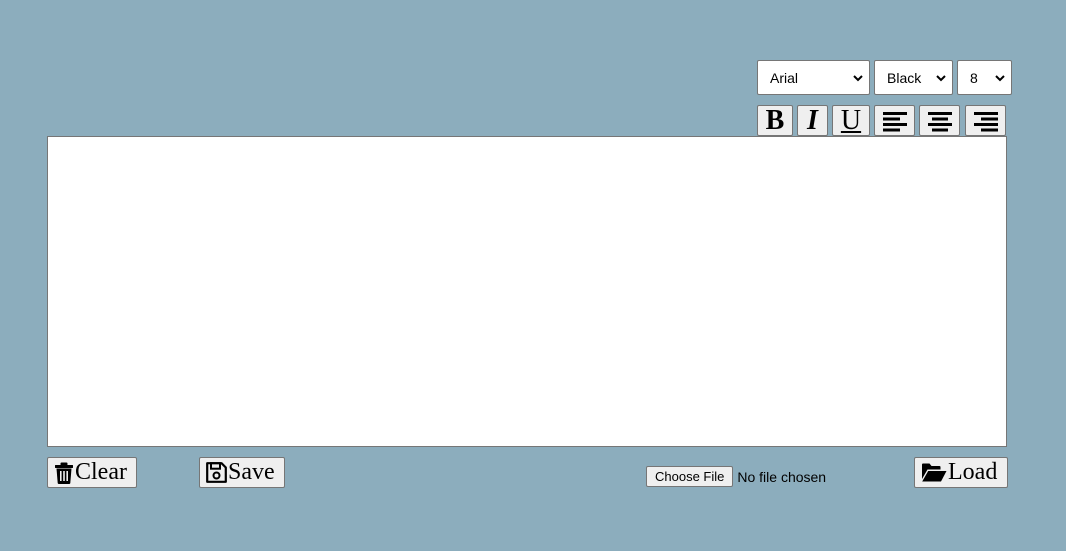 The height and width of the screenshot is (551, 1066). Describe the element at coordinates (784, 77) in the screenshot. I see `font-family-value: Arial` at that location.